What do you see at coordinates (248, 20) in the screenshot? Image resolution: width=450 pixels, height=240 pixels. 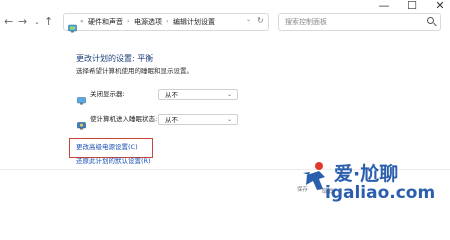 I see `address-dropdown-icon: ⌄` at bounding box center [248, 20].